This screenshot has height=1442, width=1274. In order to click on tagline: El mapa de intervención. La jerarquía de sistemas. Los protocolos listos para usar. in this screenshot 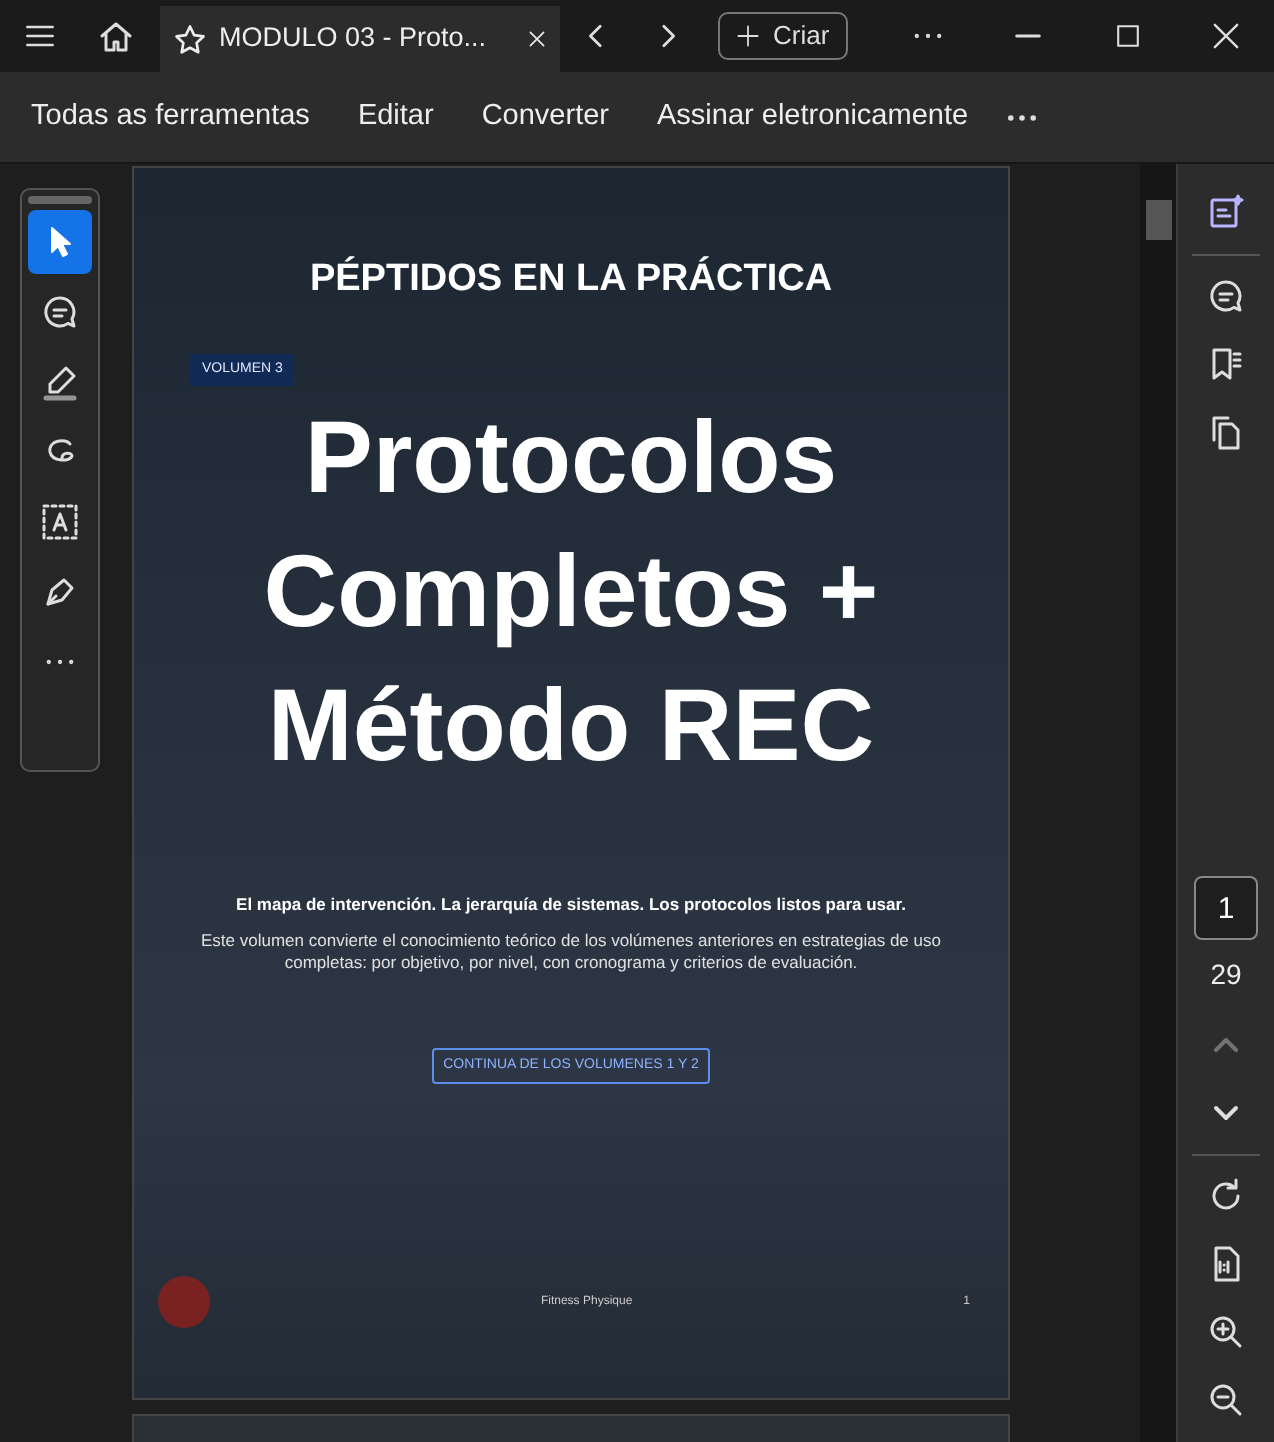, I will do `click(571, 905)`.